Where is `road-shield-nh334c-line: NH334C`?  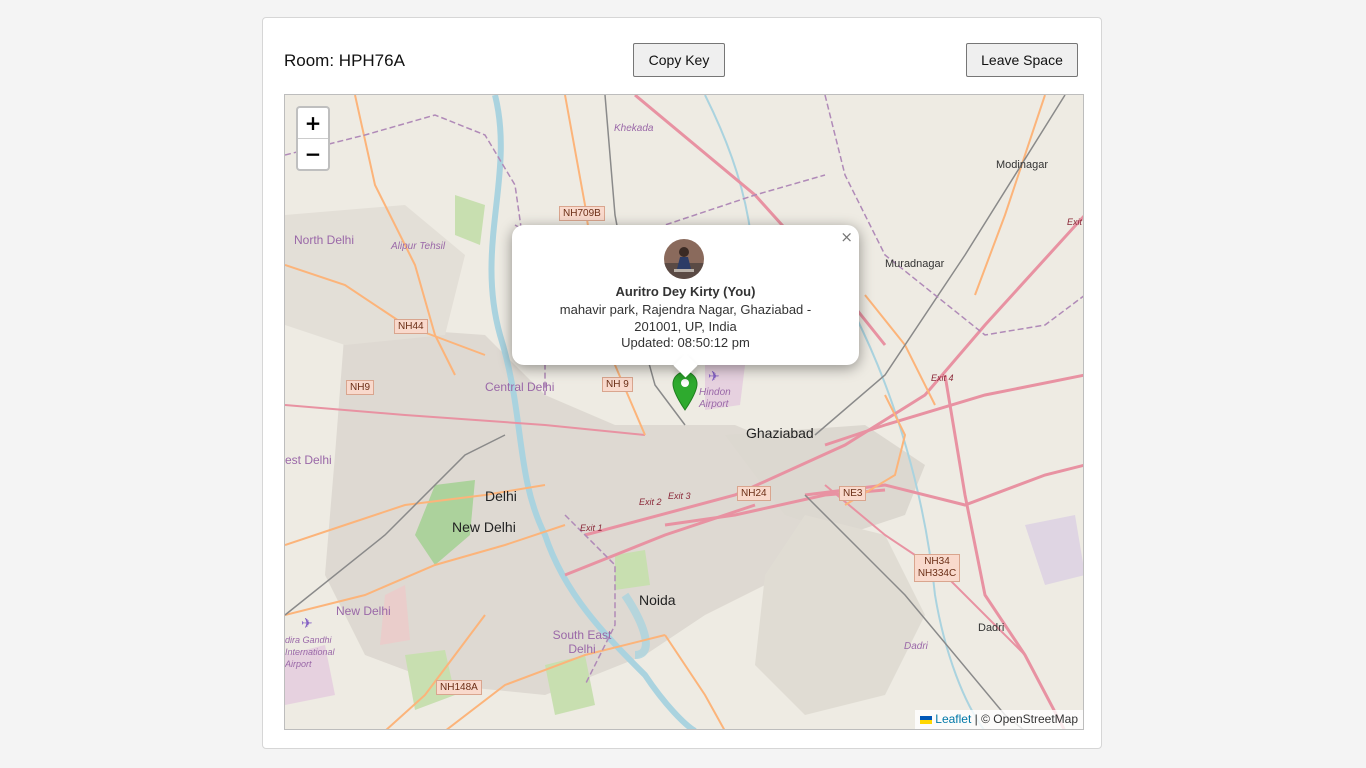
road-shield-nh334c-line: NH334C is located at coordinates (937, 573).